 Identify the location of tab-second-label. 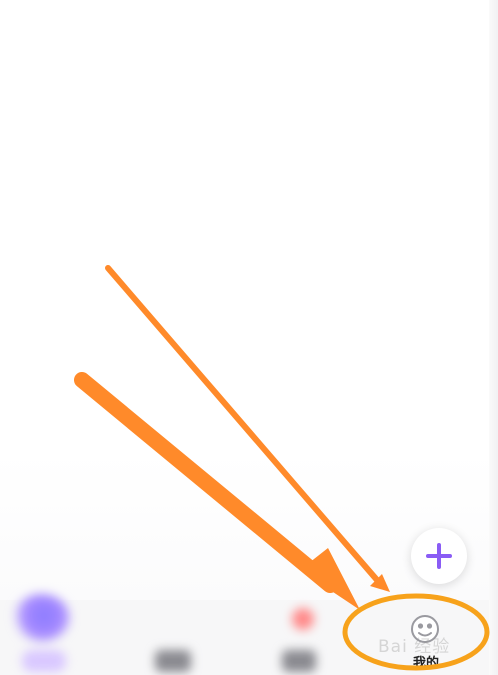
(173, 661).